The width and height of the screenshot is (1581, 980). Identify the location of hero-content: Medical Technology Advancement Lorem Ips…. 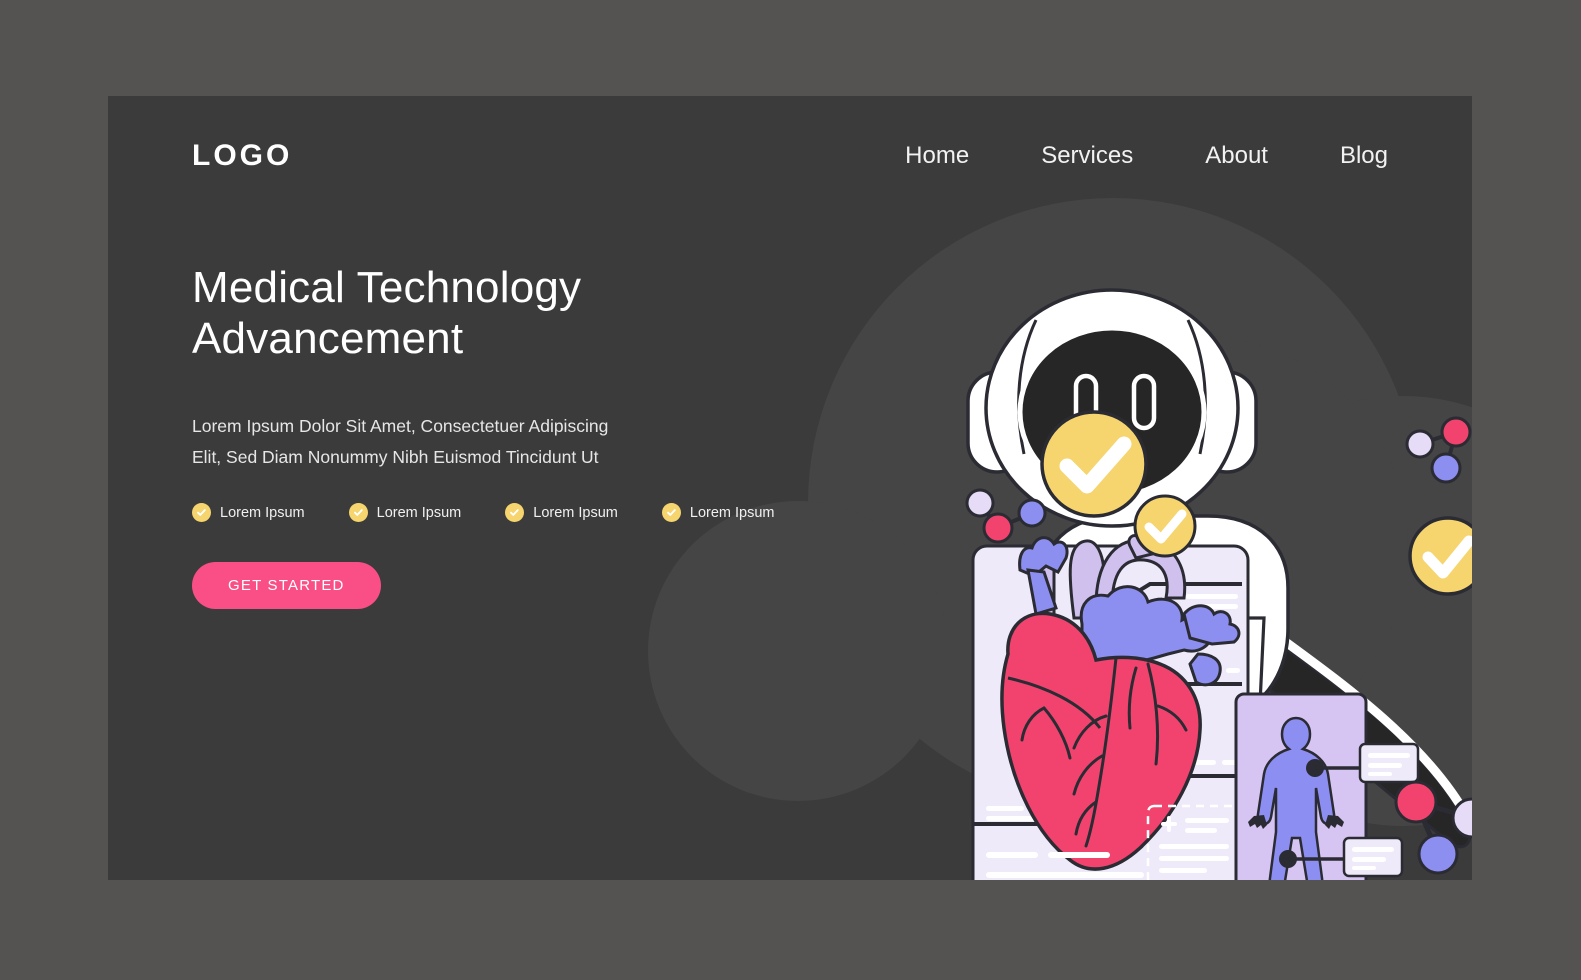
(483, 436).